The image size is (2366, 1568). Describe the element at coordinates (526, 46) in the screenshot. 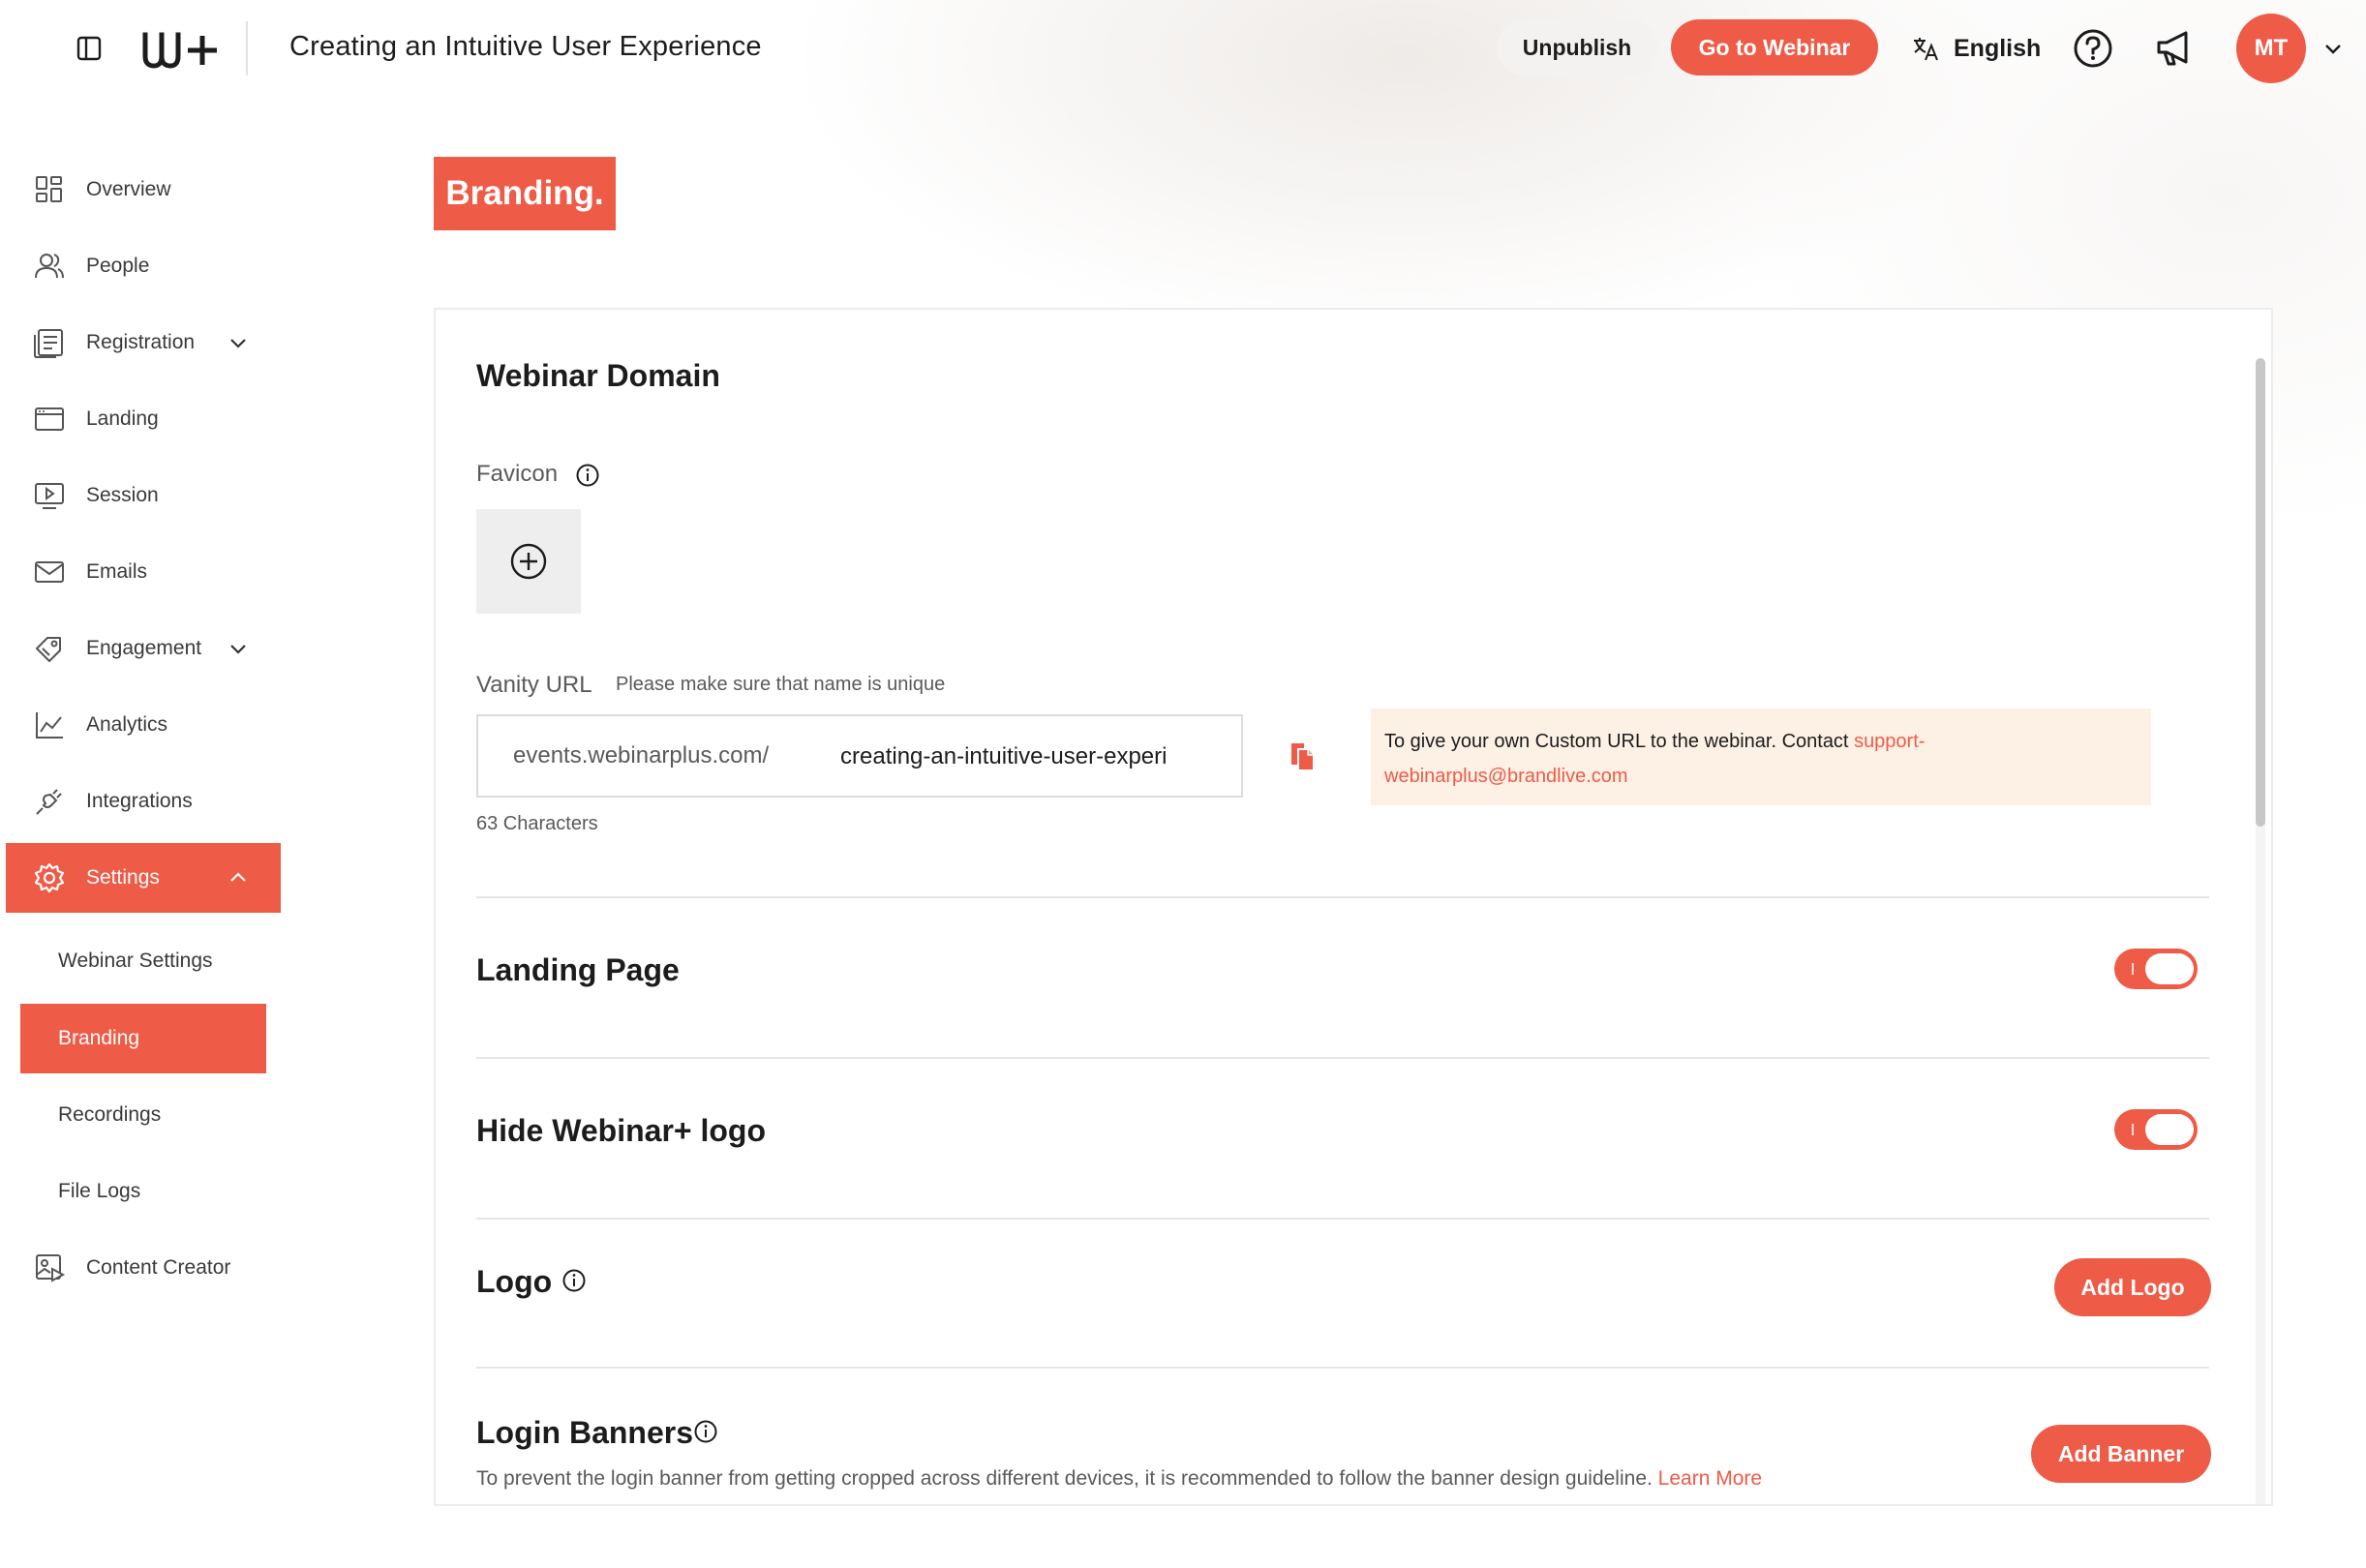

I see `webinar-title: Creating an Intuitive User Experience` at that location.